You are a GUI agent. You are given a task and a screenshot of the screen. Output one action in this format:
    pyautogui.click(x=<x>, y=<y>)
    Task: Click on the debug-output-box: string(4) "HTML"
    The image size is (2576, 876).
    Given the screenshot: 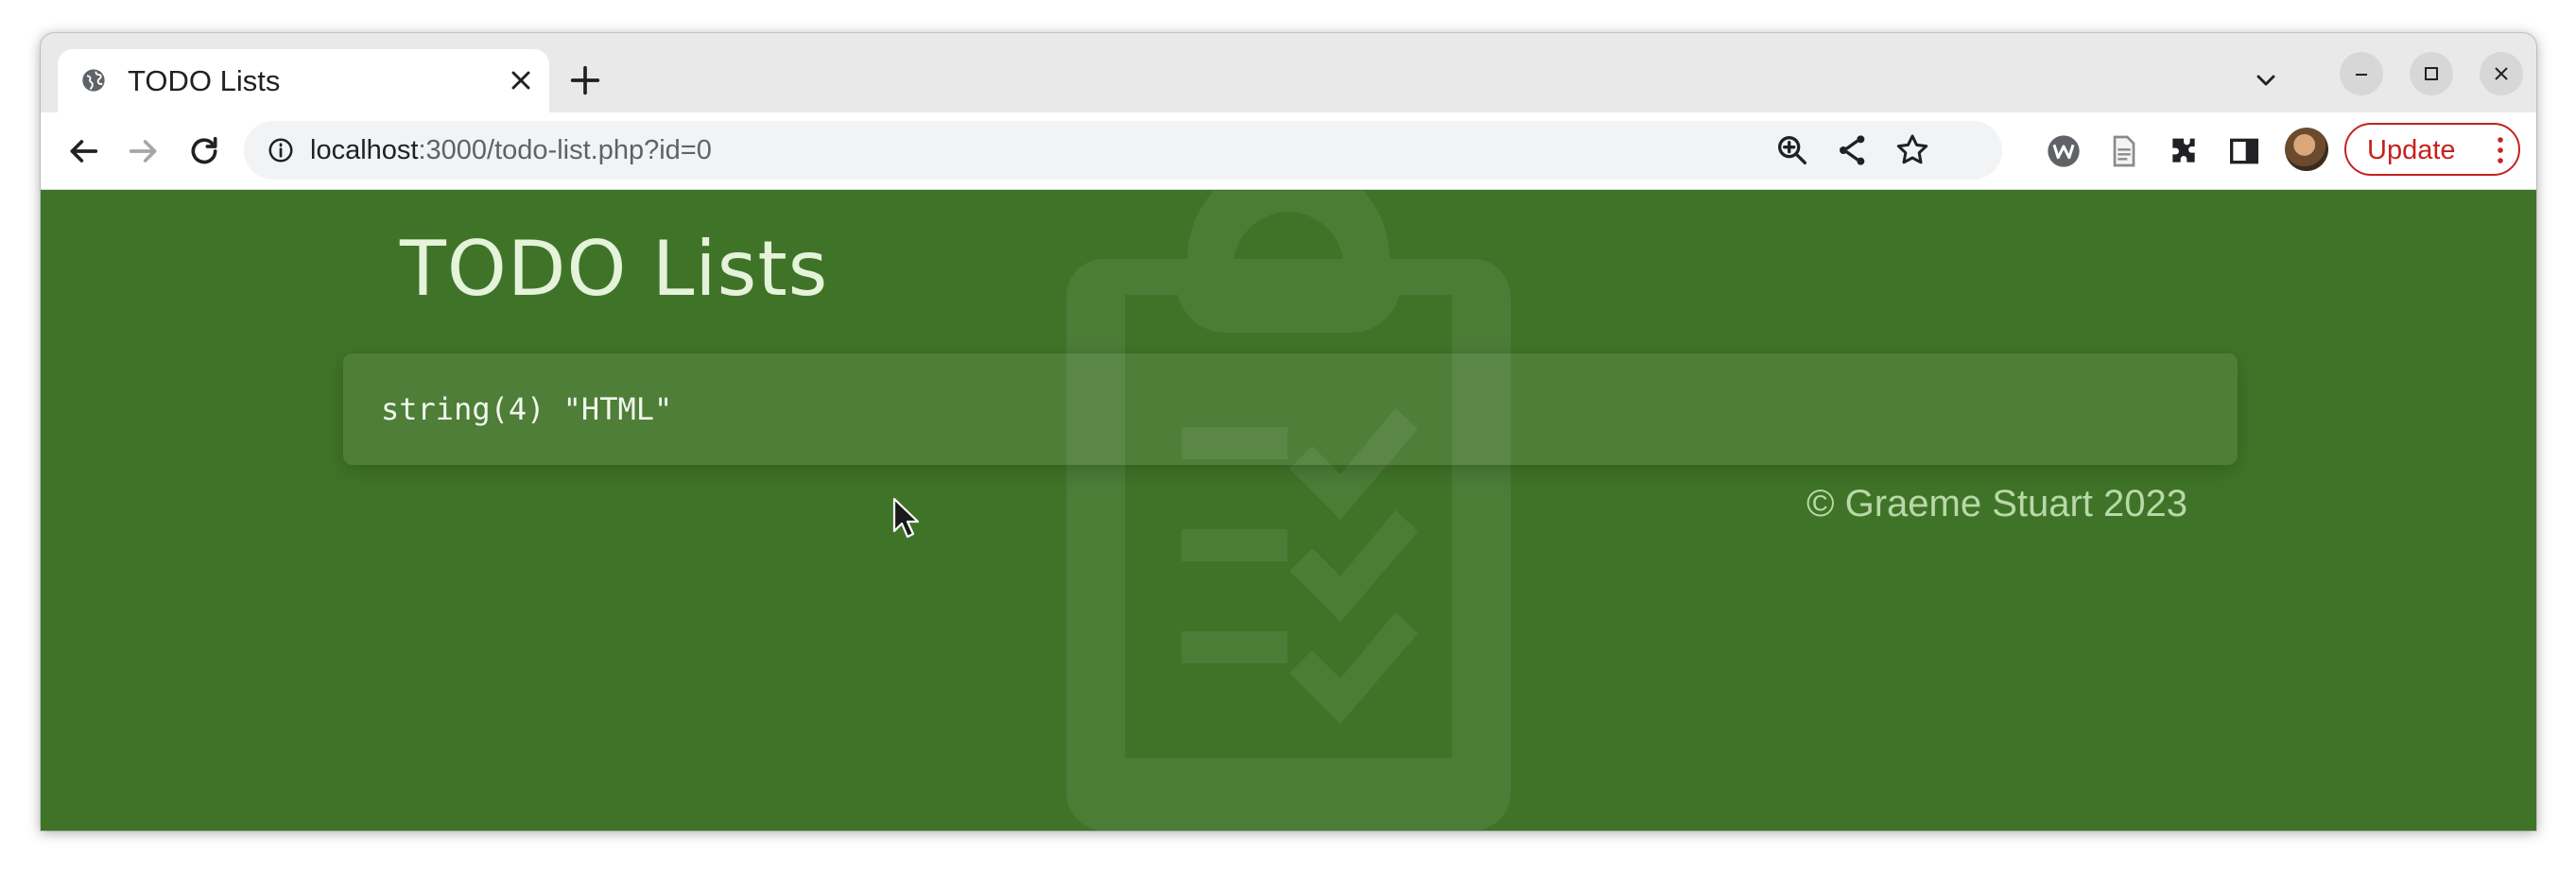 What is the action you would take?
    pyautogui.click(x=1290, y=409)
    